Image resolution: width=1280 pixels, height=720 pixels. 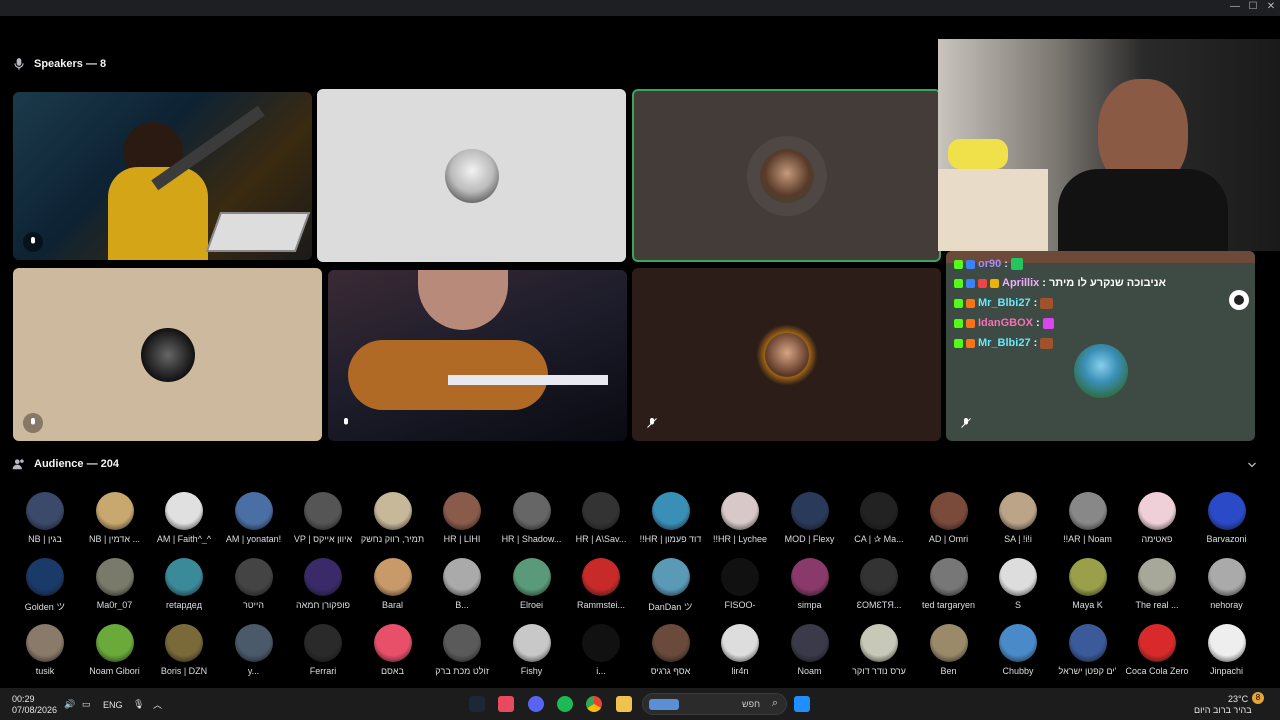 I want to click on discord-icon, so click(x=536, y=704).